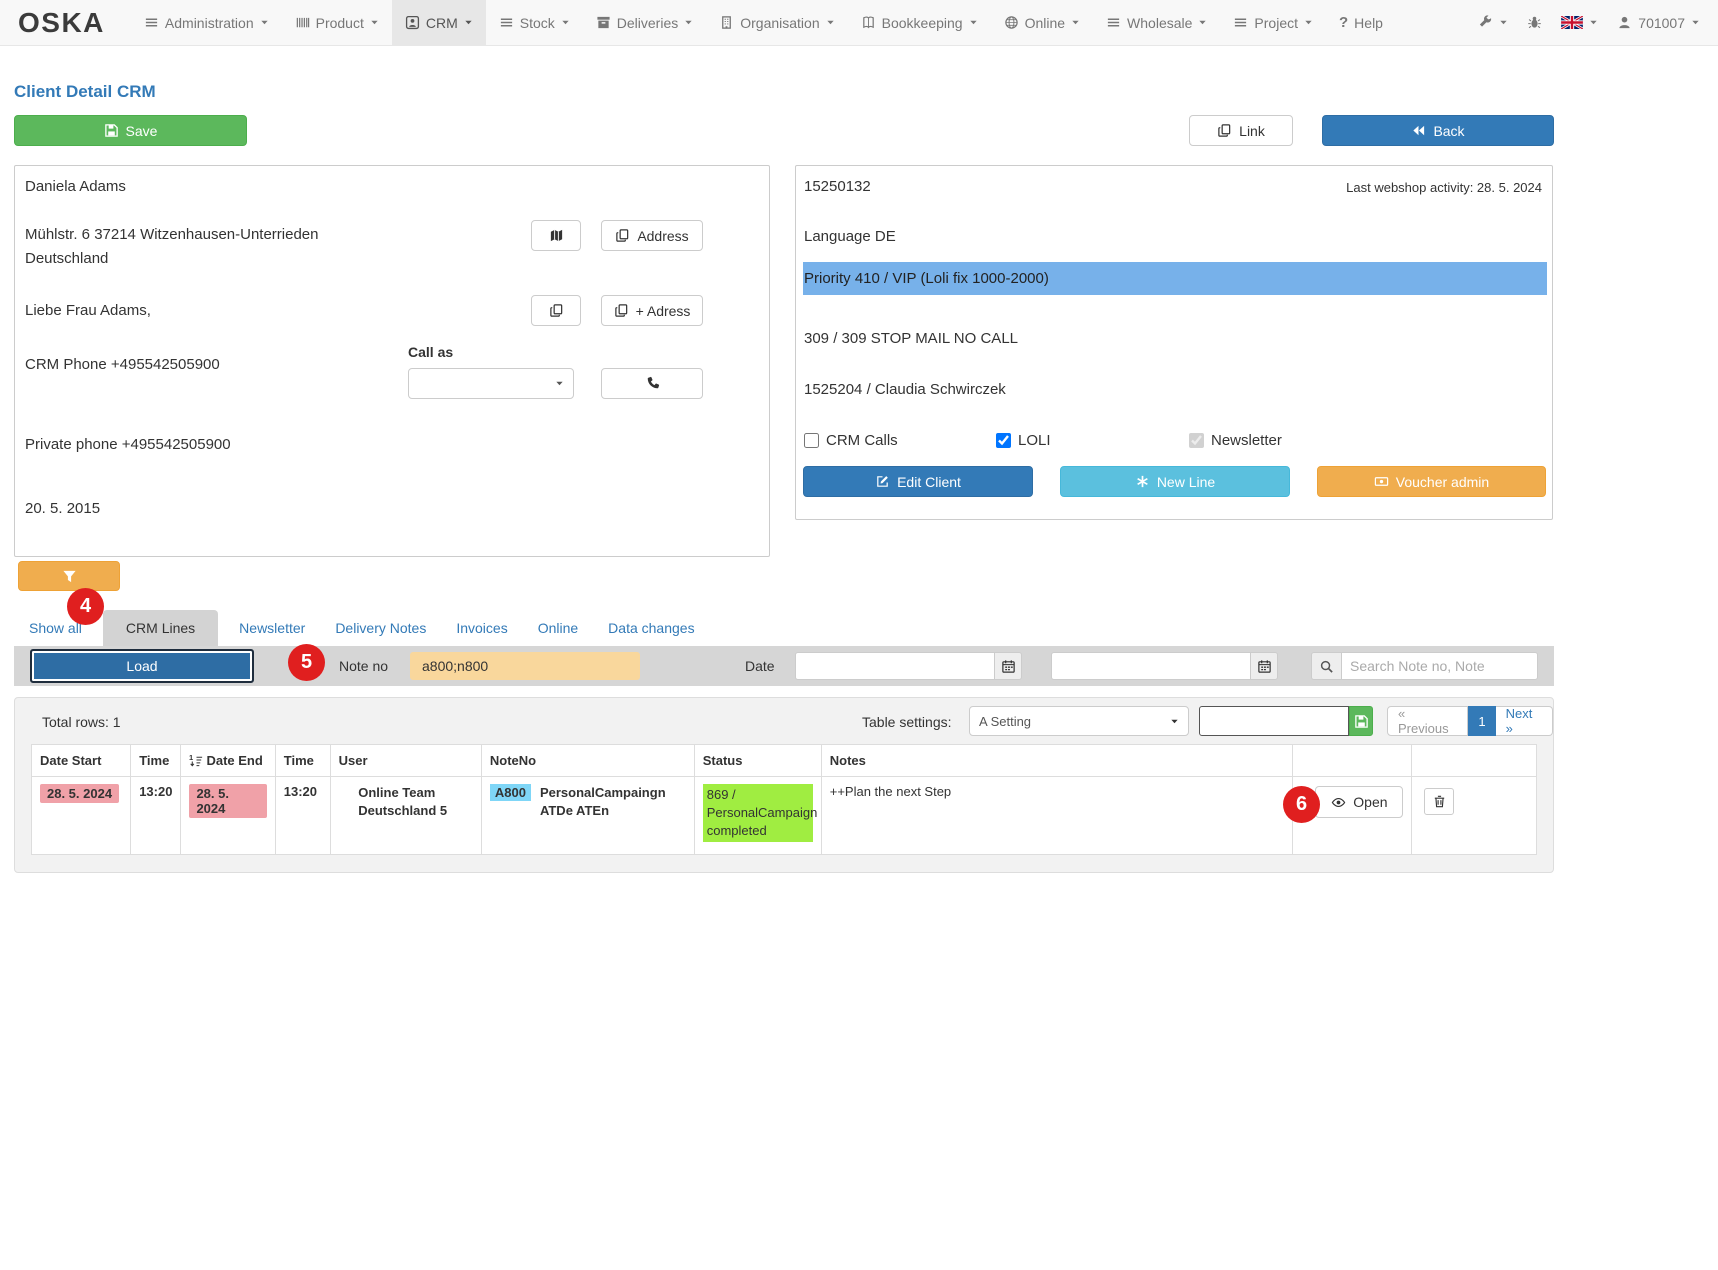  I want to click on search-button, so click(1326, 666).